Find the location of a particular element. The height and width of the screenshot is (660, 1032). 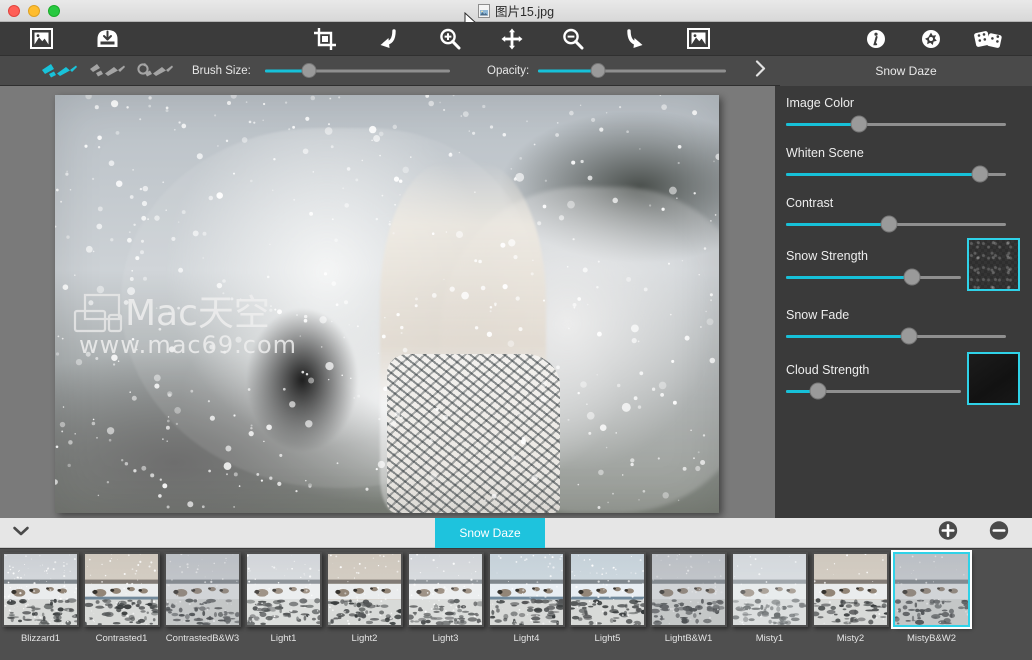

preset-thumbnail: MistyB&W2 is located at coordinates (931, 598).